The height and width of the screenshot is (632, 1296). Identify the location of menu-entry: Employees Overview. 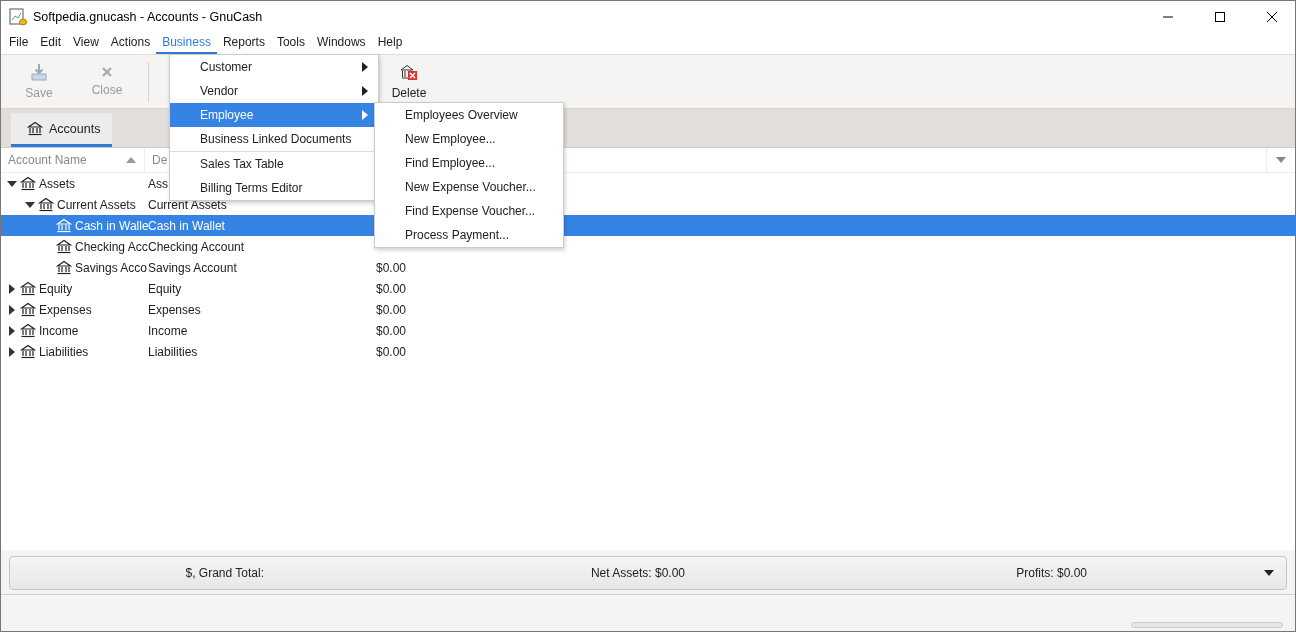
(469, 115).